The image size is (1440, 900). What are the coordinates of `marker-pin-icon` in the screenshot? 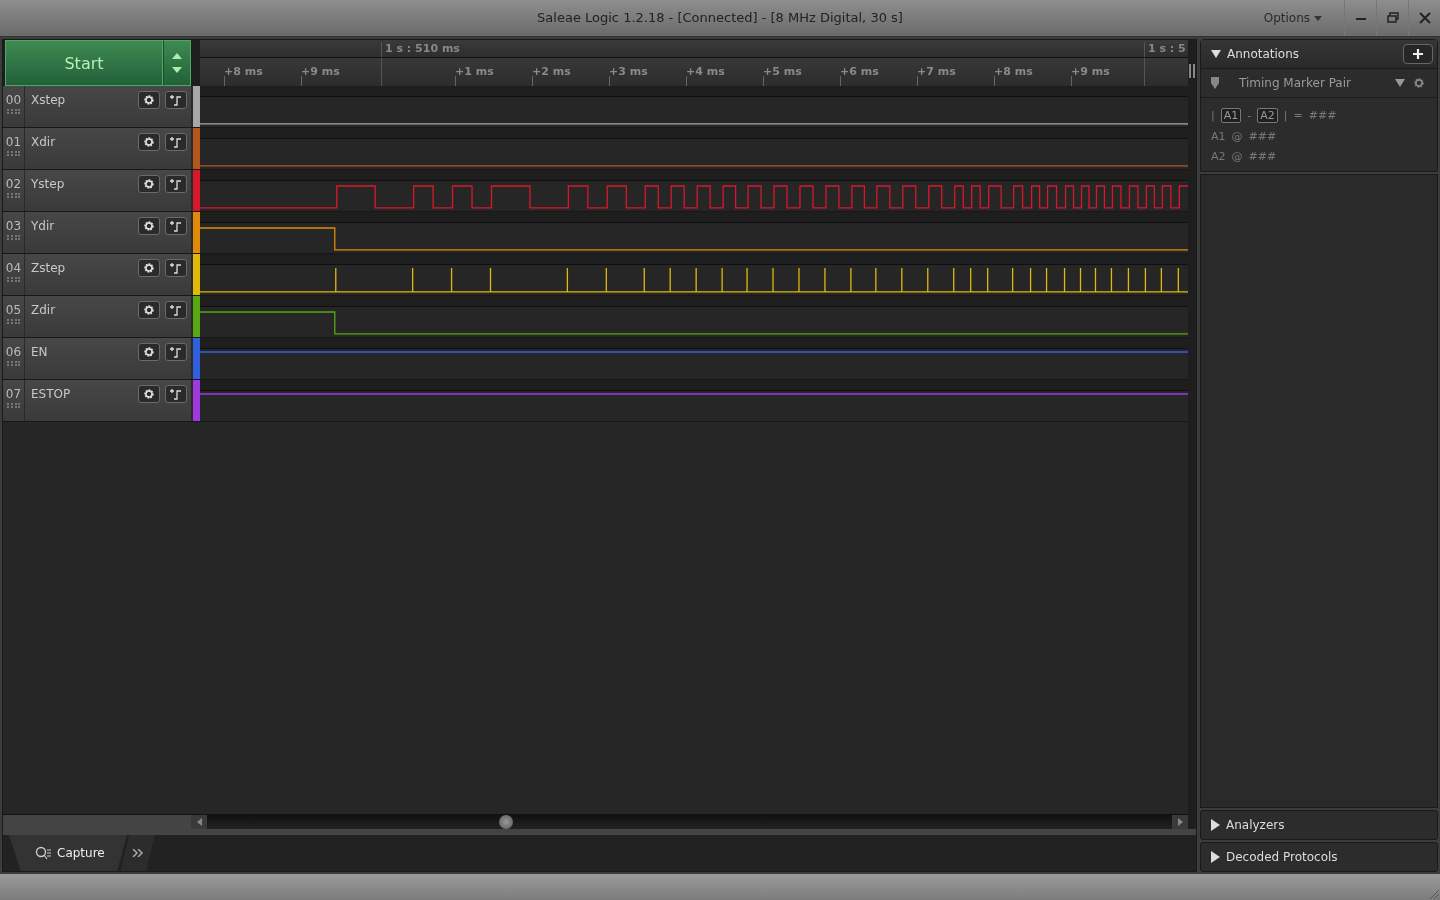 It's located at (1215, 83).